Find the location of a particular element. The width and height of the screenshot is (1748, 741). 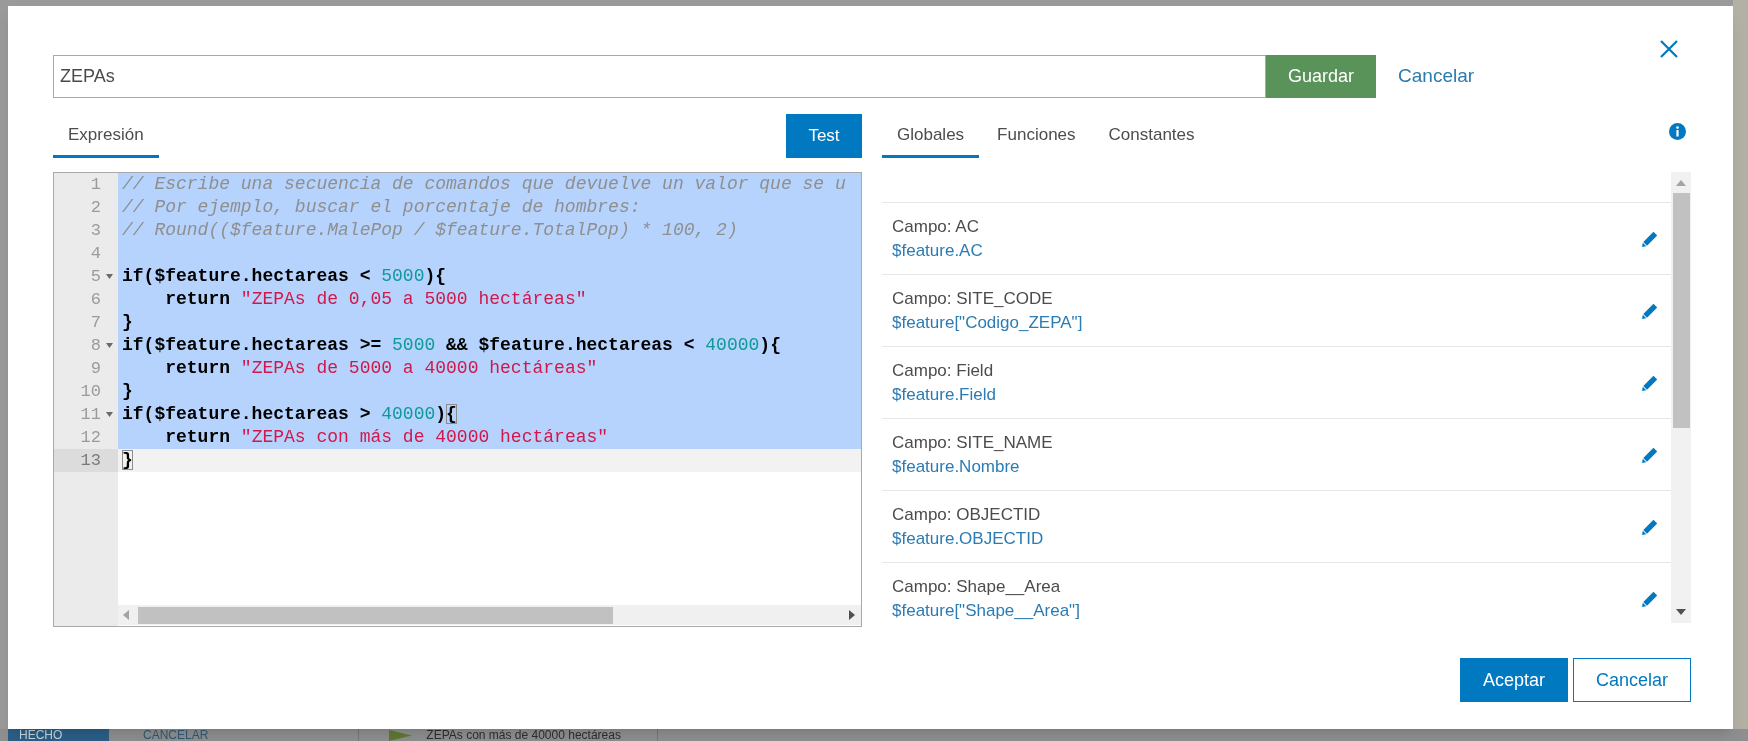

field-expression: $feature.OBJECTID is located at coordinates (968, 538).